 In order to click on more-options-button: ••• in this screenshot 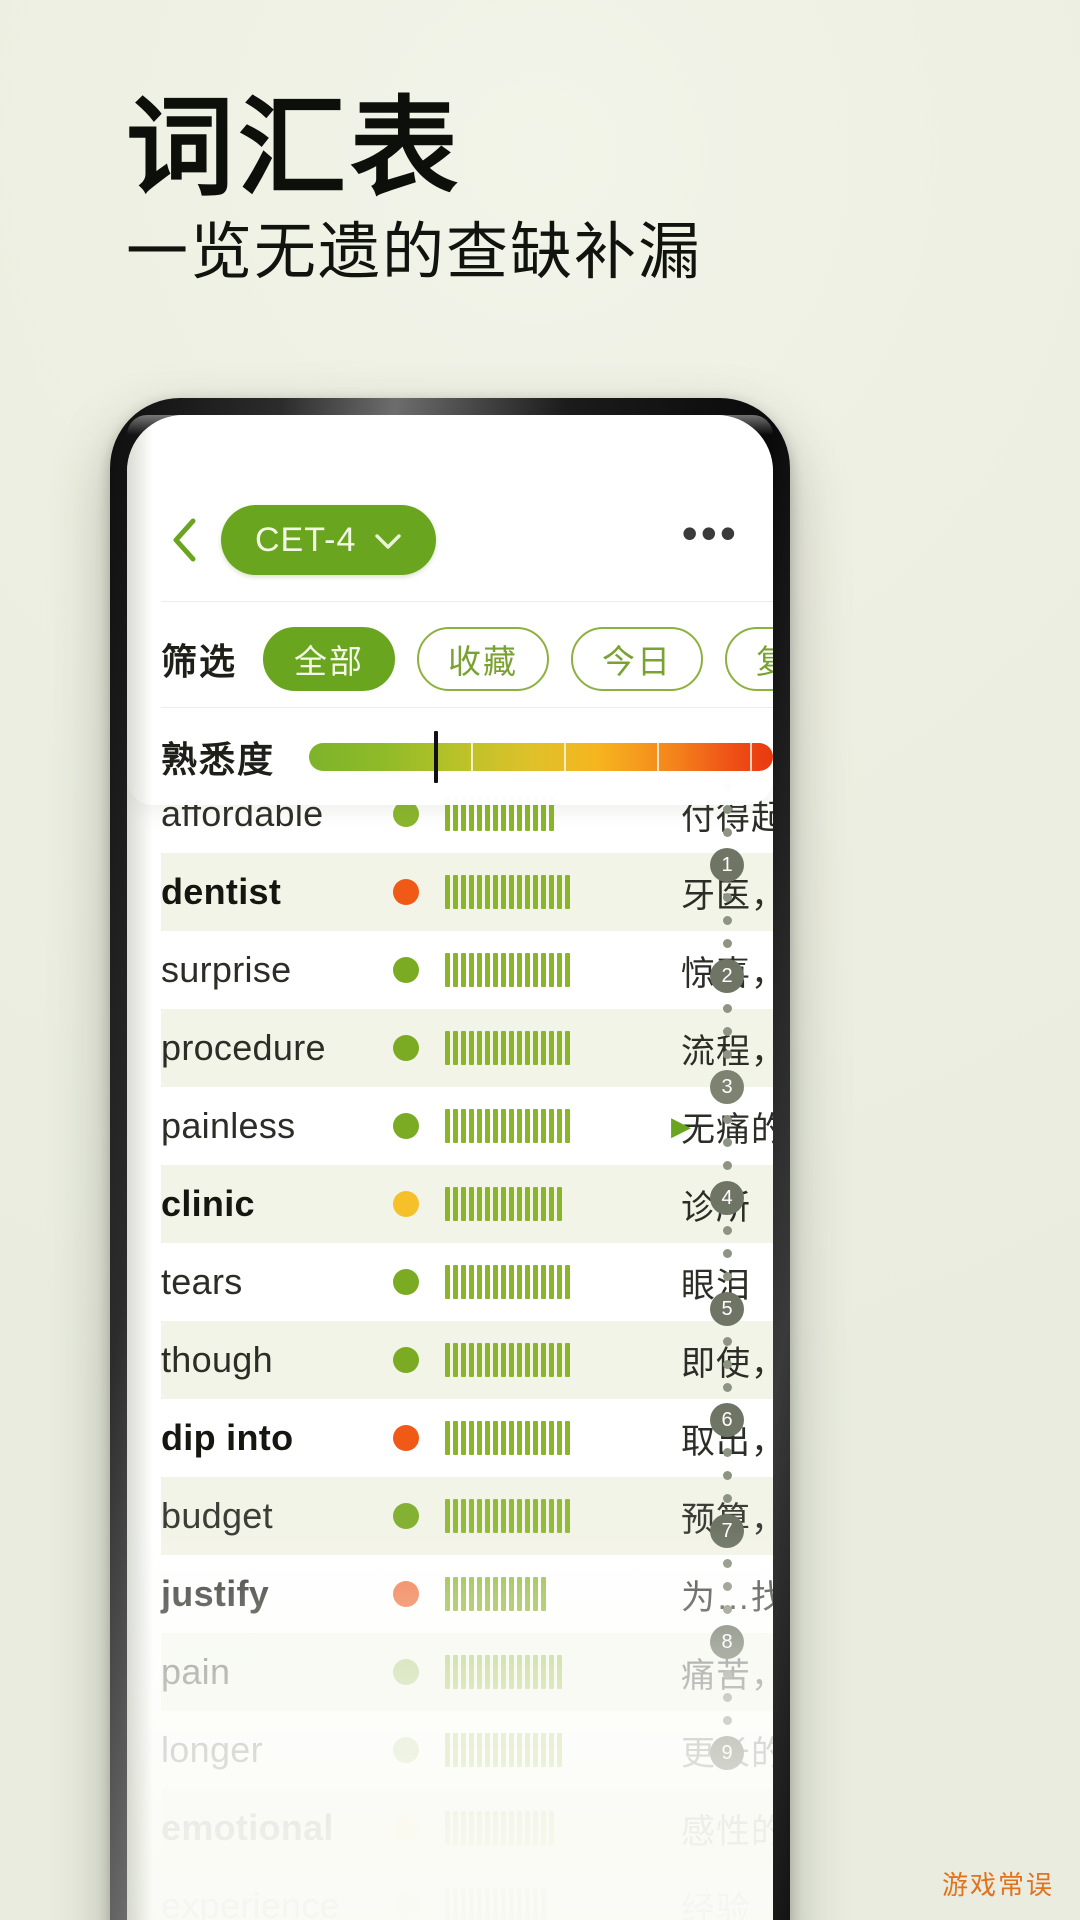, I will do `click(710, 533)`.